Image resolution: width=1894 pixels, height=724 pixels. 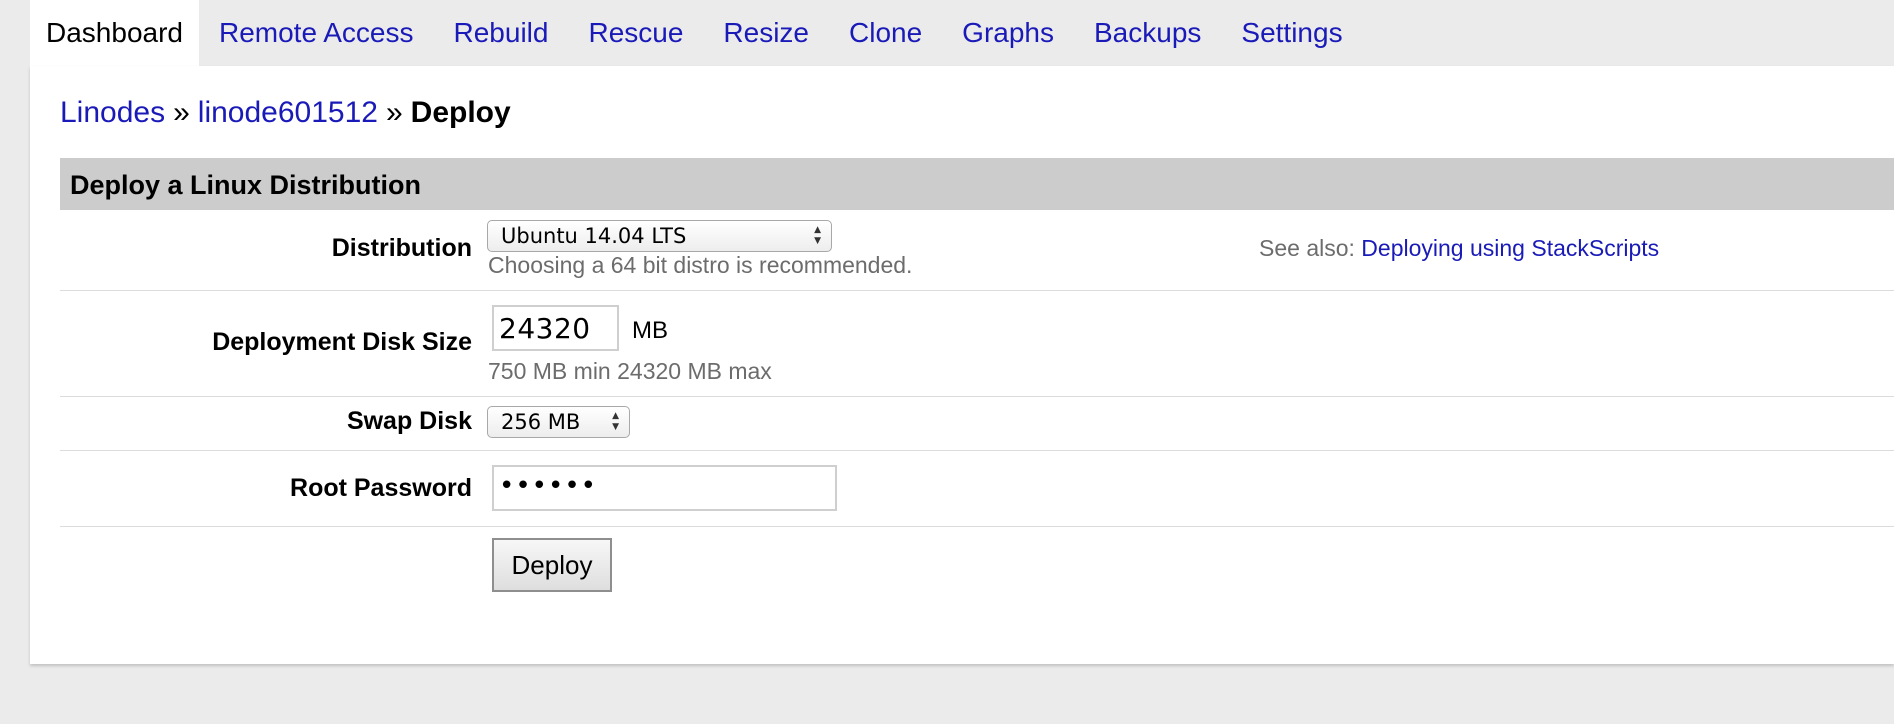 I want to click on section-header: Deploy a Linux Distribution, so click(x=977, y=184).